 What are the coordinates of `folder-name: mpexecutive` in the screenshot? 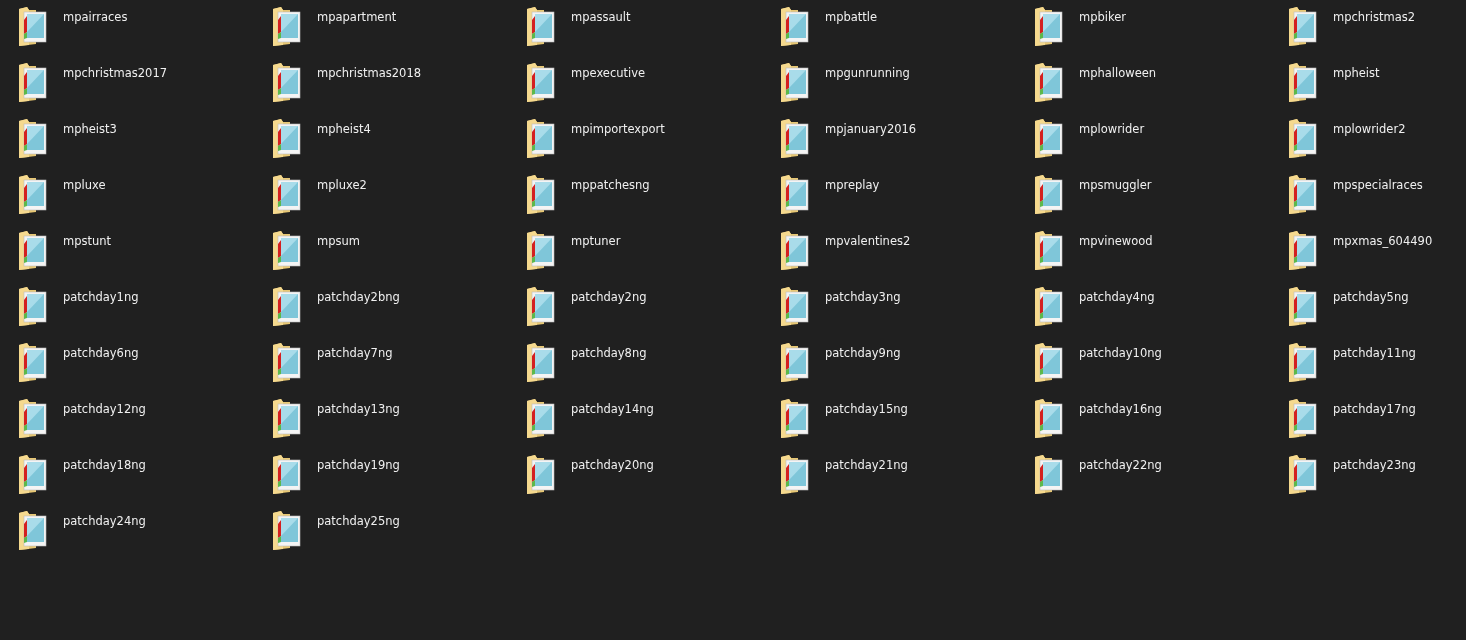 It's located at (608, 73).